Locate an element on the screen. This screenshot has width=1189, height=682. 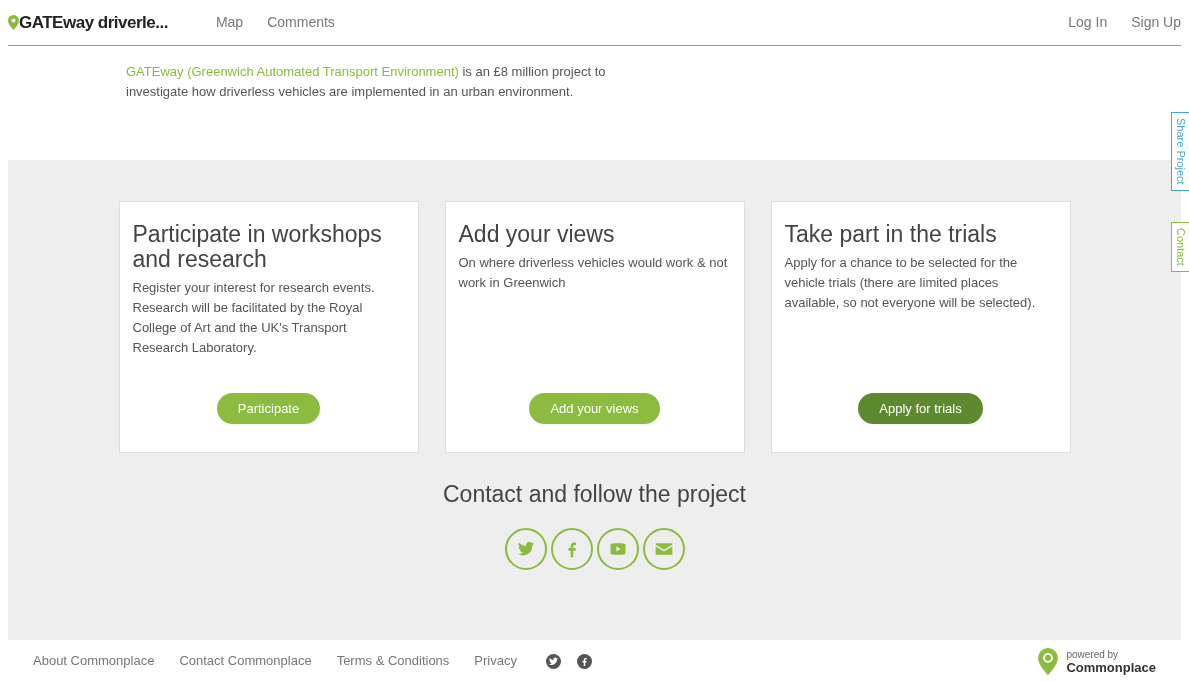
footer-link: Contact Commonplace is located at coordinates (245, 661).